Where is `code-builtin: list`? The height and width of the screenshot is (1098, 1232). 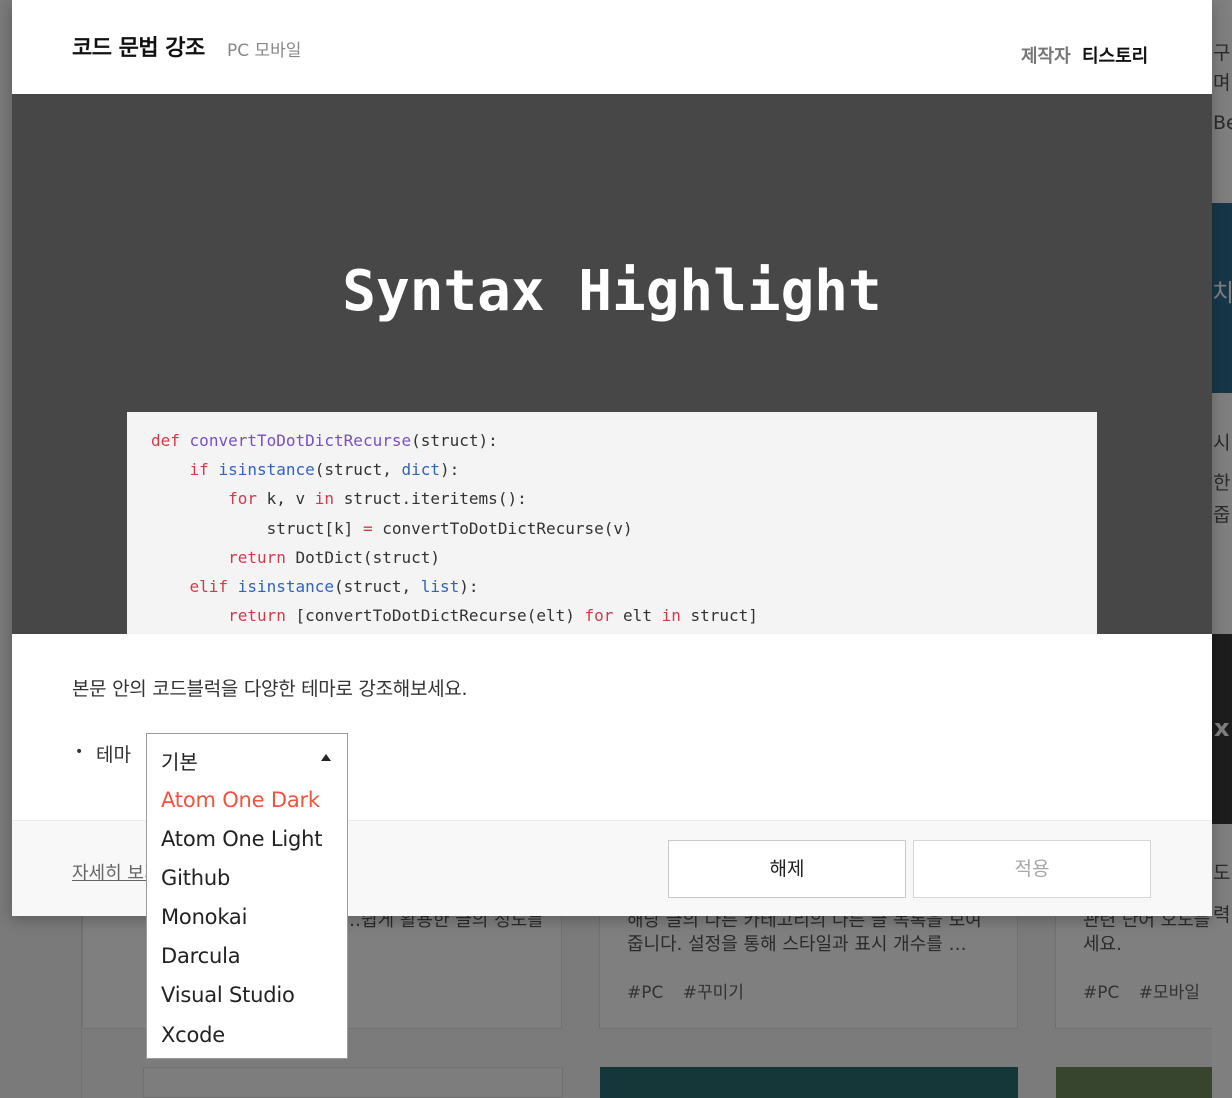
code-builtin: list is located at coordinates (440, 587).